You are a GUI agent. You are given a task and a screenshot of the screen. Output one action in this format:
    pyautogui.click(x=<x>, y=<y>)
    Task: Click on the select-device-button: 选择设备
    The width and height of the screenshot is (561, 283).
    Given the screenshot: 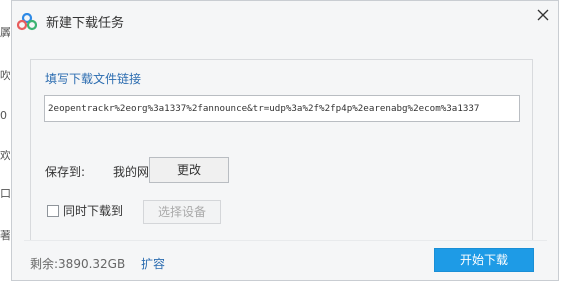 What is the action you would take?
    pyautogui.click(x=182, y=212)
    